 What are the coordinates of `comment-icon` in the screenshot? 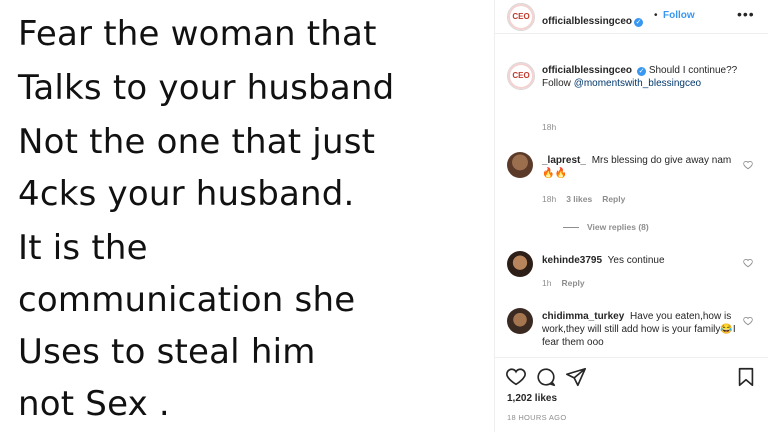 It's located at (546, 377).